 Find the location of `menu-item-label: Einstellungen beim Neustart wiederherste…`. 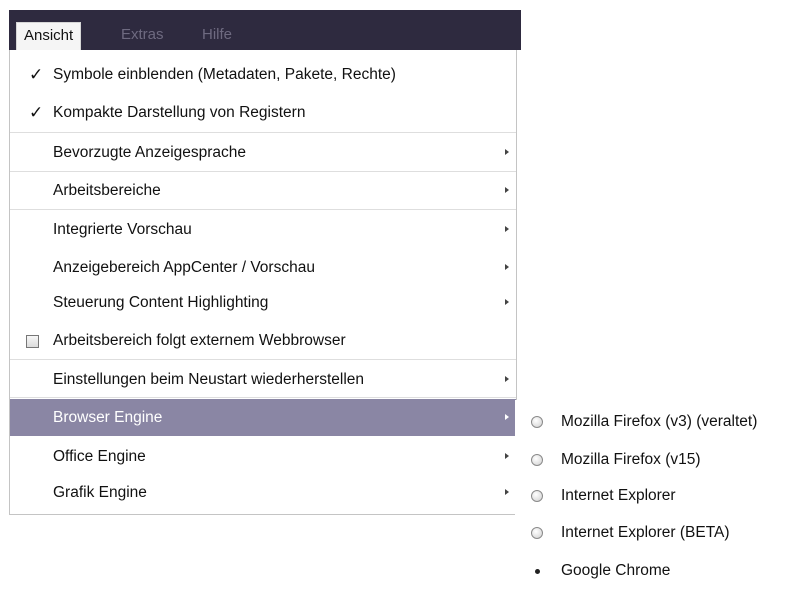

menu-item-label: Einstellungen beim Neustart wiederherste… is located at coordinates (209, 379).